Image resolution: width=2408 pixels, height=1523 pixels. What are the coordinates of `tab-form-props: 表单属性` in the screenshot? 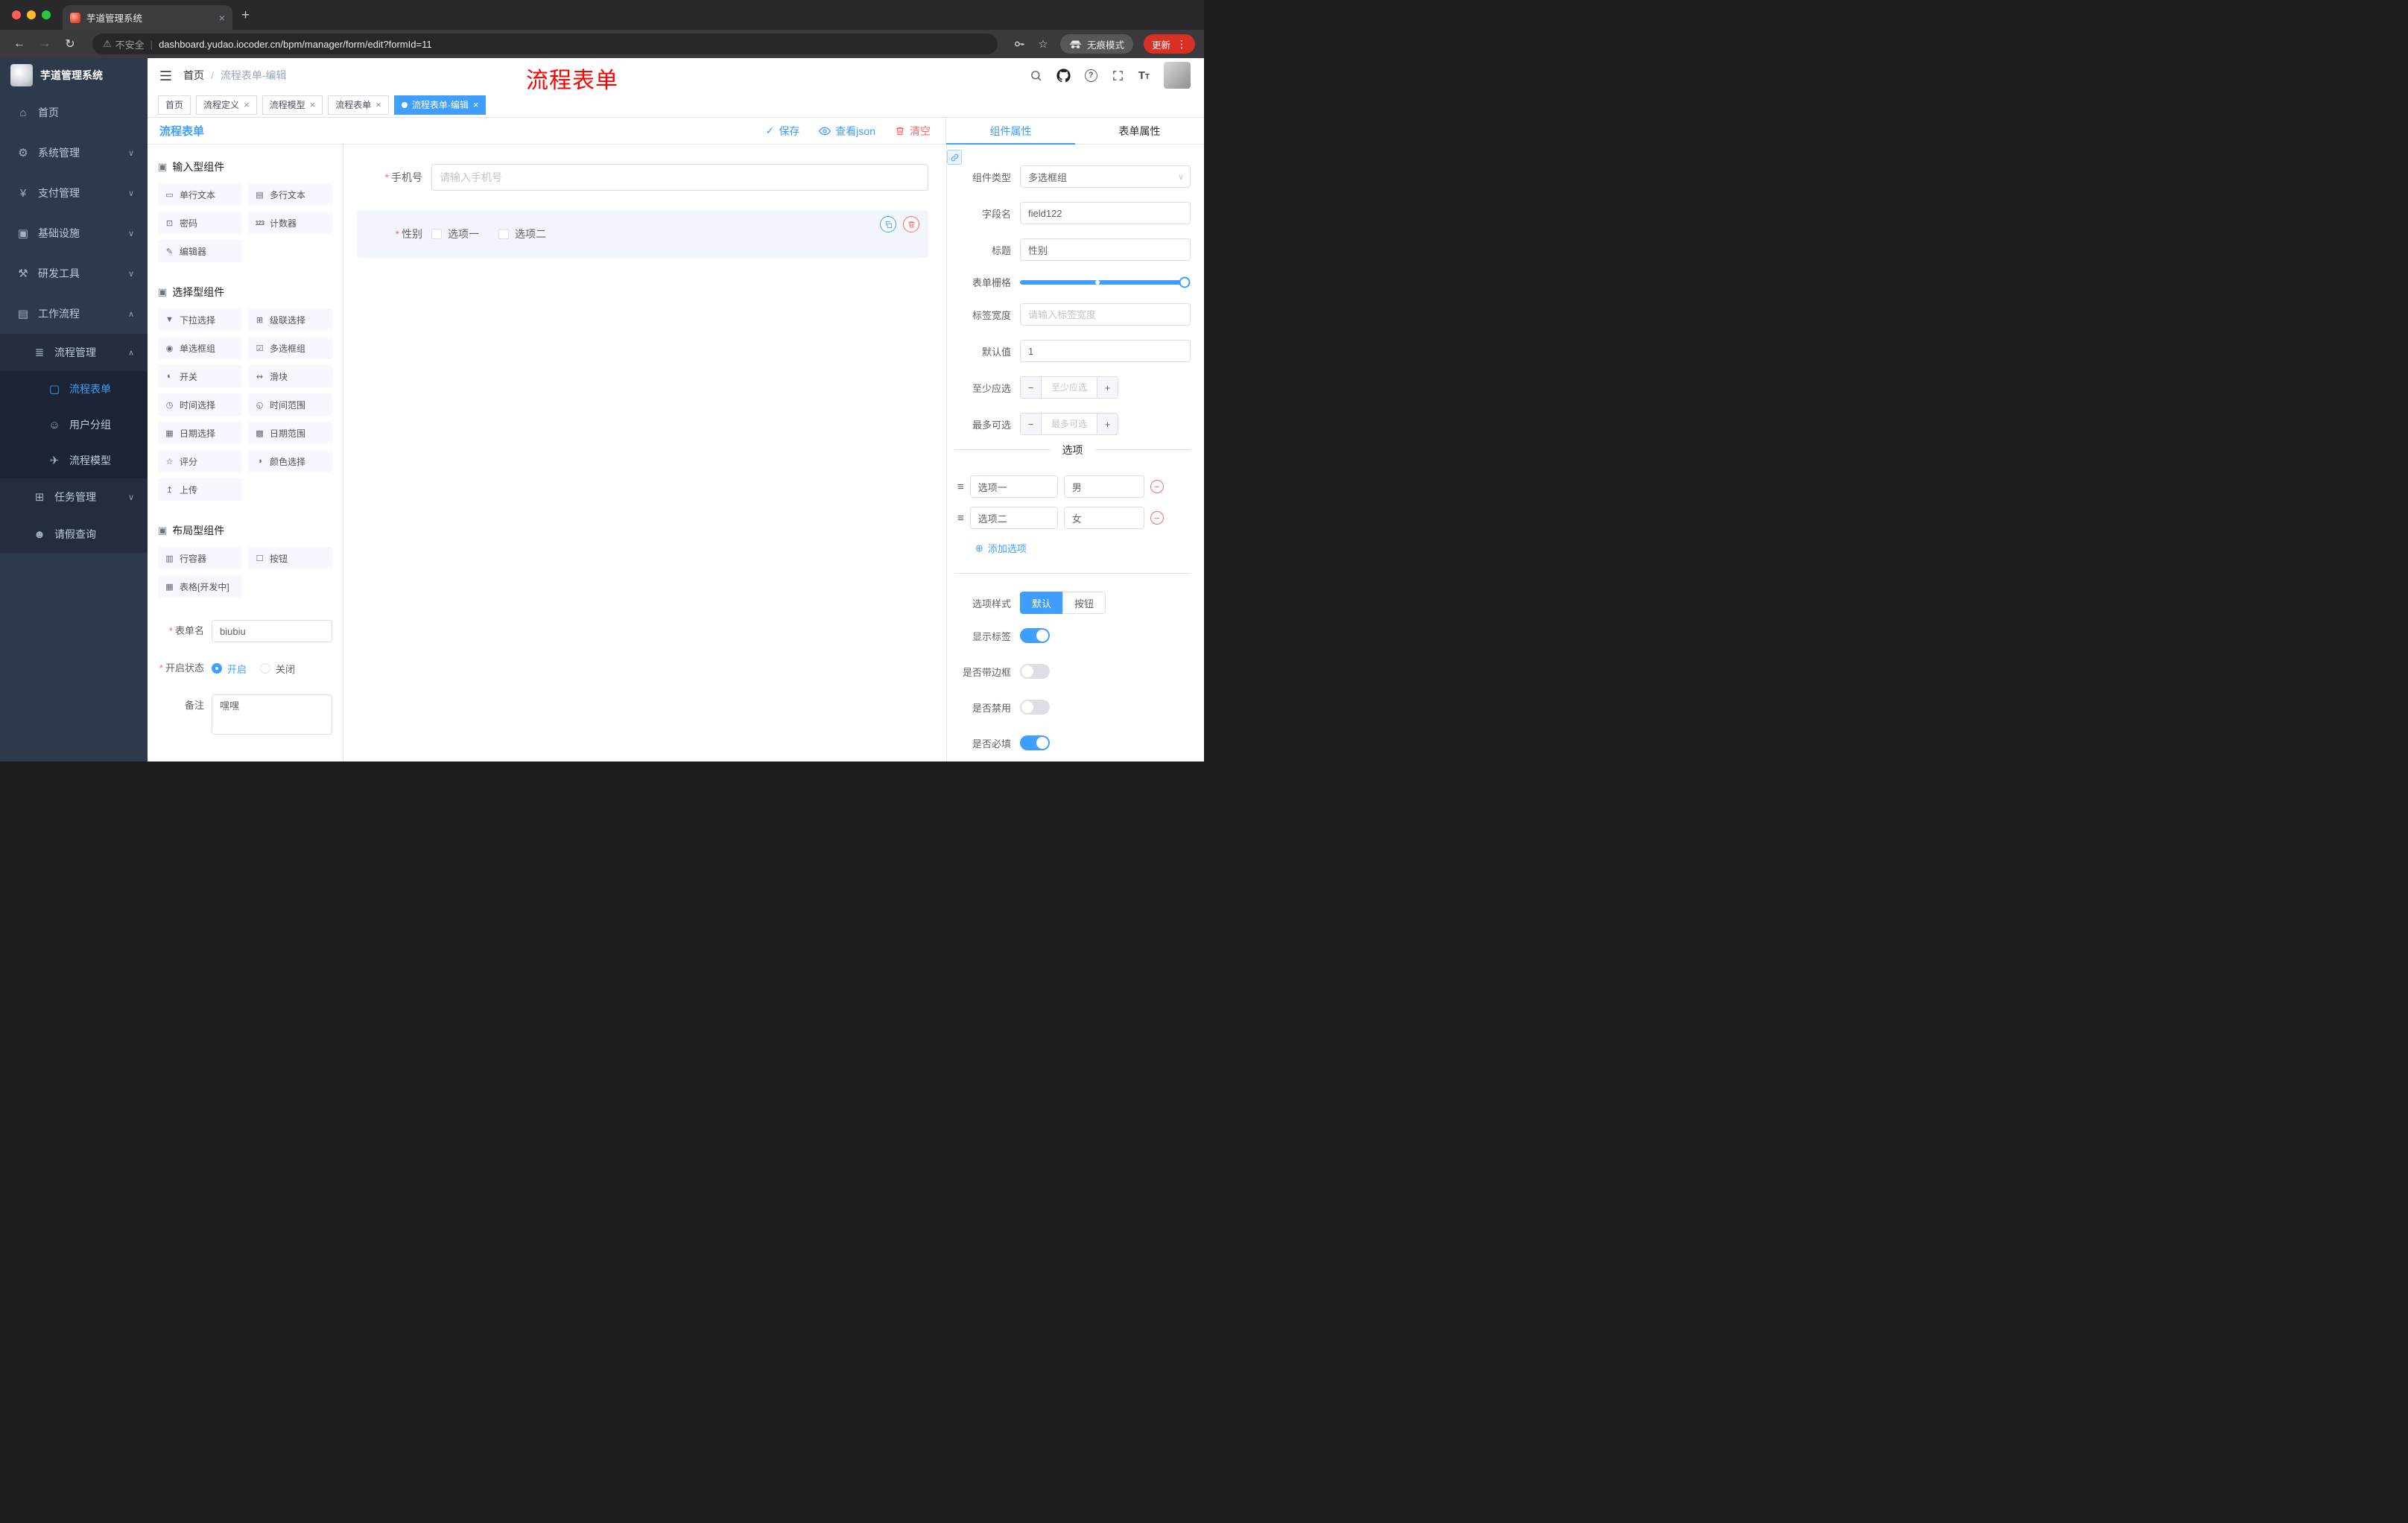 It's located at (1139, 131).